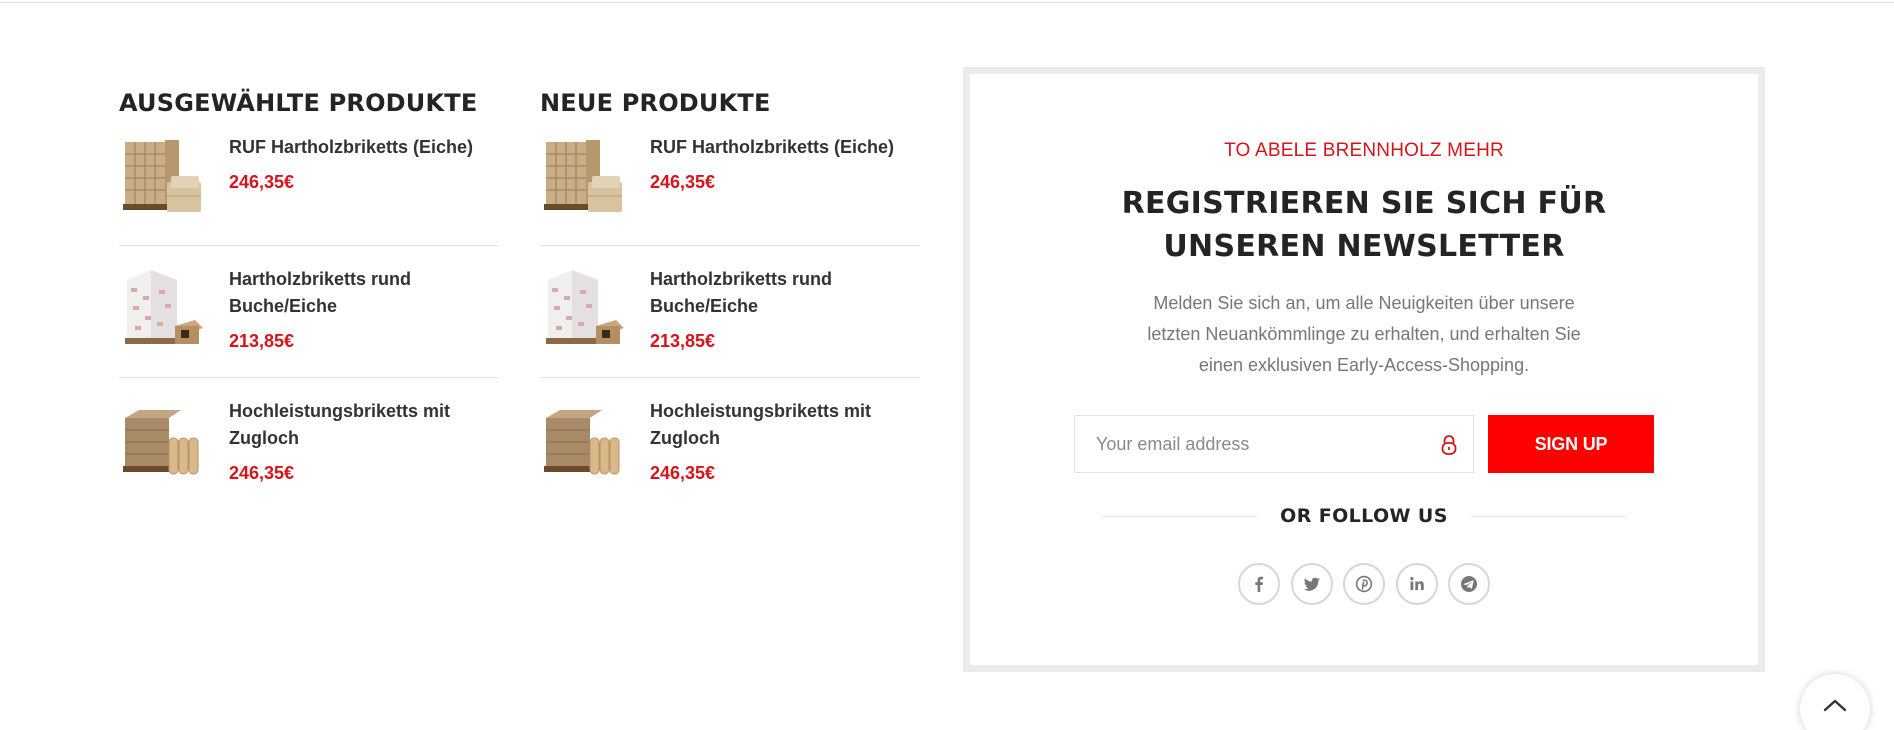  I want to click on scroll-to-top-button, so click(1835, 702).